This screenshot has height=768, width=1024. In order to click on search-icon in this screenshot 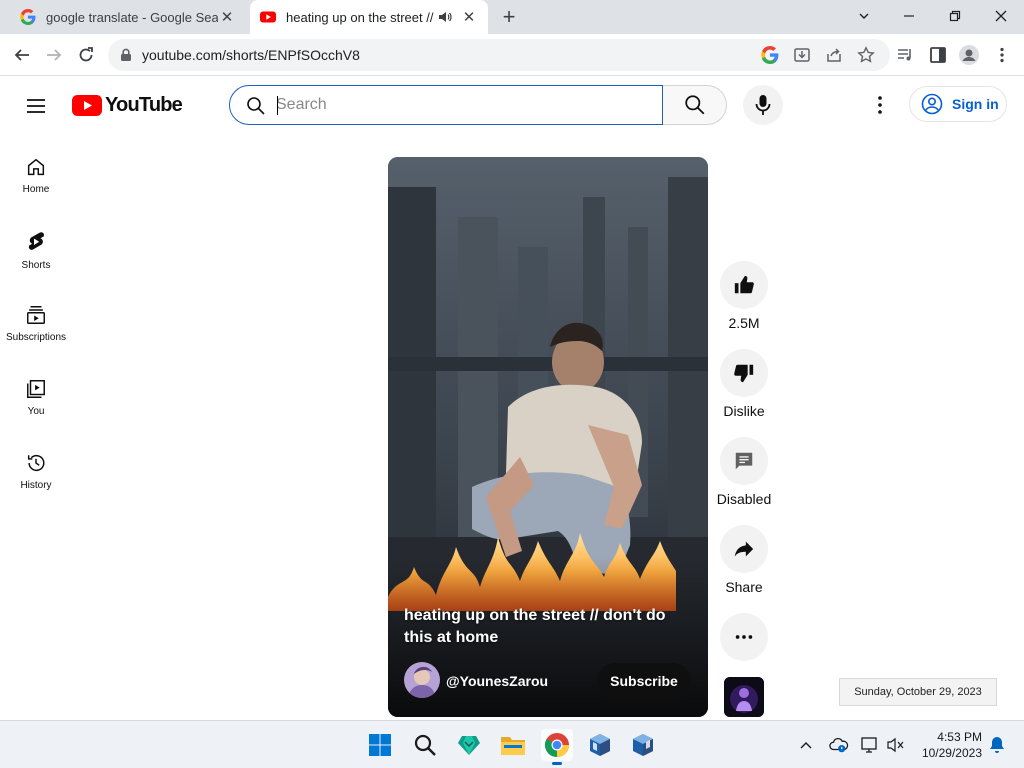, I will do `click(694, 105)`.